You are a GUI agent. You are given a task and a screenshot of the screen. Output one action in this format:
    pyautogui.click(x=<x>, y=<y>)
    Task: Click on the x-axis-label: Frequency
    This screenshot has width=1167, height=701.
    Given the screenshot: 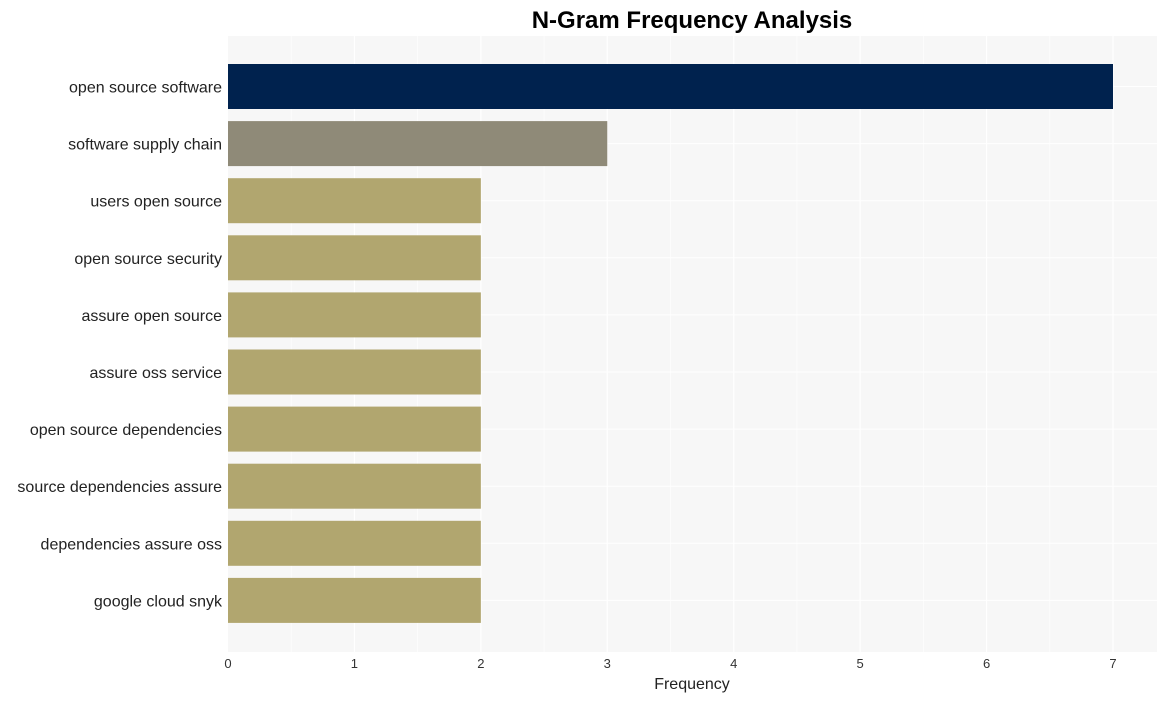 What is the action you would take?
    pyautogui.click(x=692, y=684)
    